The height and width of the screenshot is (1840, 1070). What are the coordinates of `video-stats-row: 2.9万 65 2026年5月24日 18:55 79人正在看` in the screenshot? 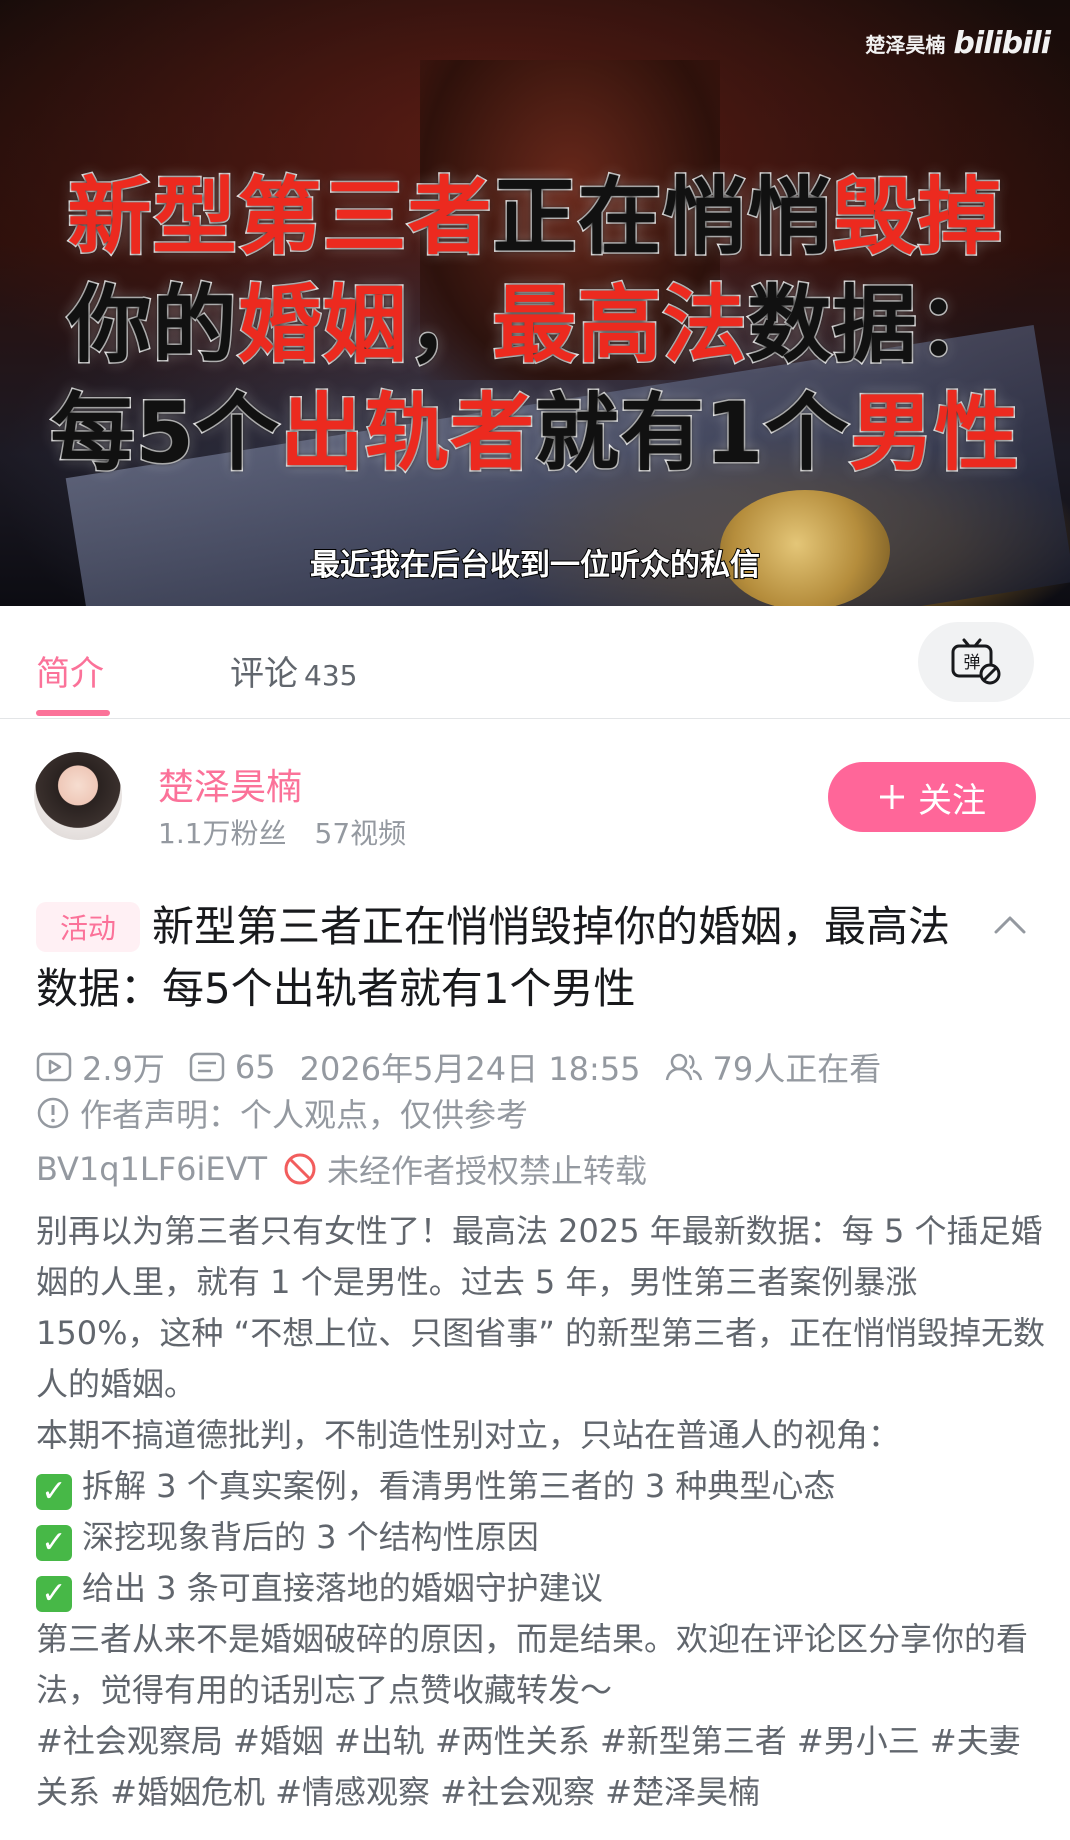 It's located at (458, 1067).